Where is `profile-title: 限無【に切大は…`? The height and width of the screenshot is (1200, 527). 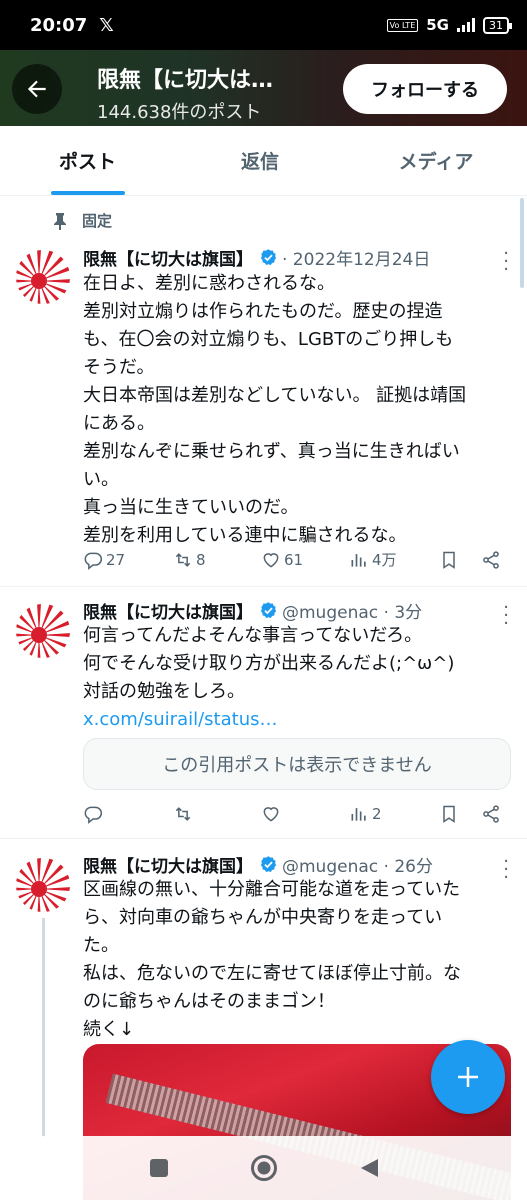 profile-title: 限無【に切大は… is located at coordinates (185, 80).